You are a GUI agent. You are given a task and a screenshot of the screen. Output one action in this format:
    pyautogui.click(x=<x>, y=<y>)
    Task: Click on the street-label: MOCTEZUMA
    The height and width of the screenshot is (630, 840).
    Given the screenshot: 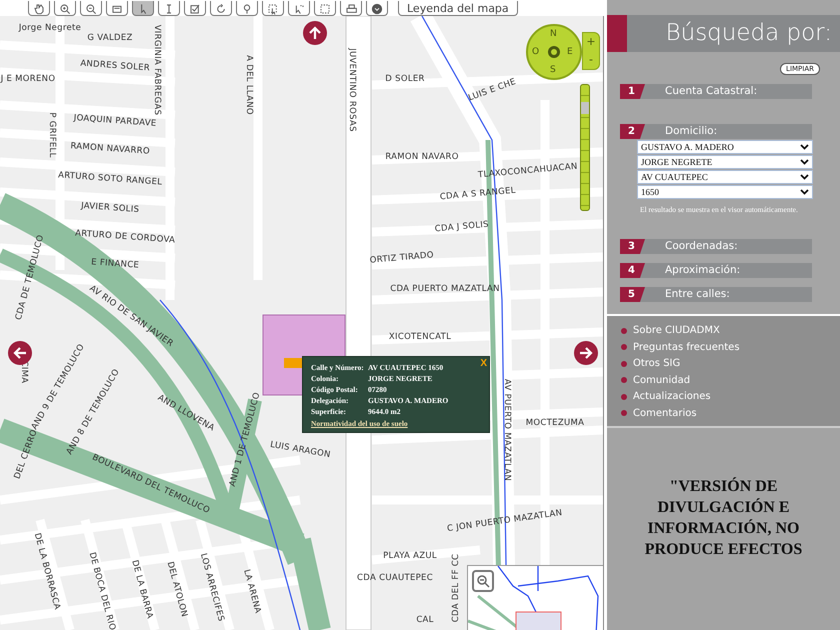 What is the action you would take?
    pyautogui.click(x=555, y=423)
    